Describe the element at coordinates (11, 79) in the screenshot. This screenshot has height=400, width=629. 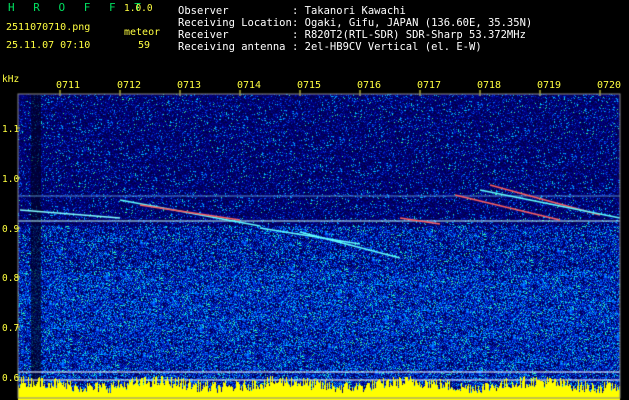
I see `freq-unit-label: kHz` at that location.